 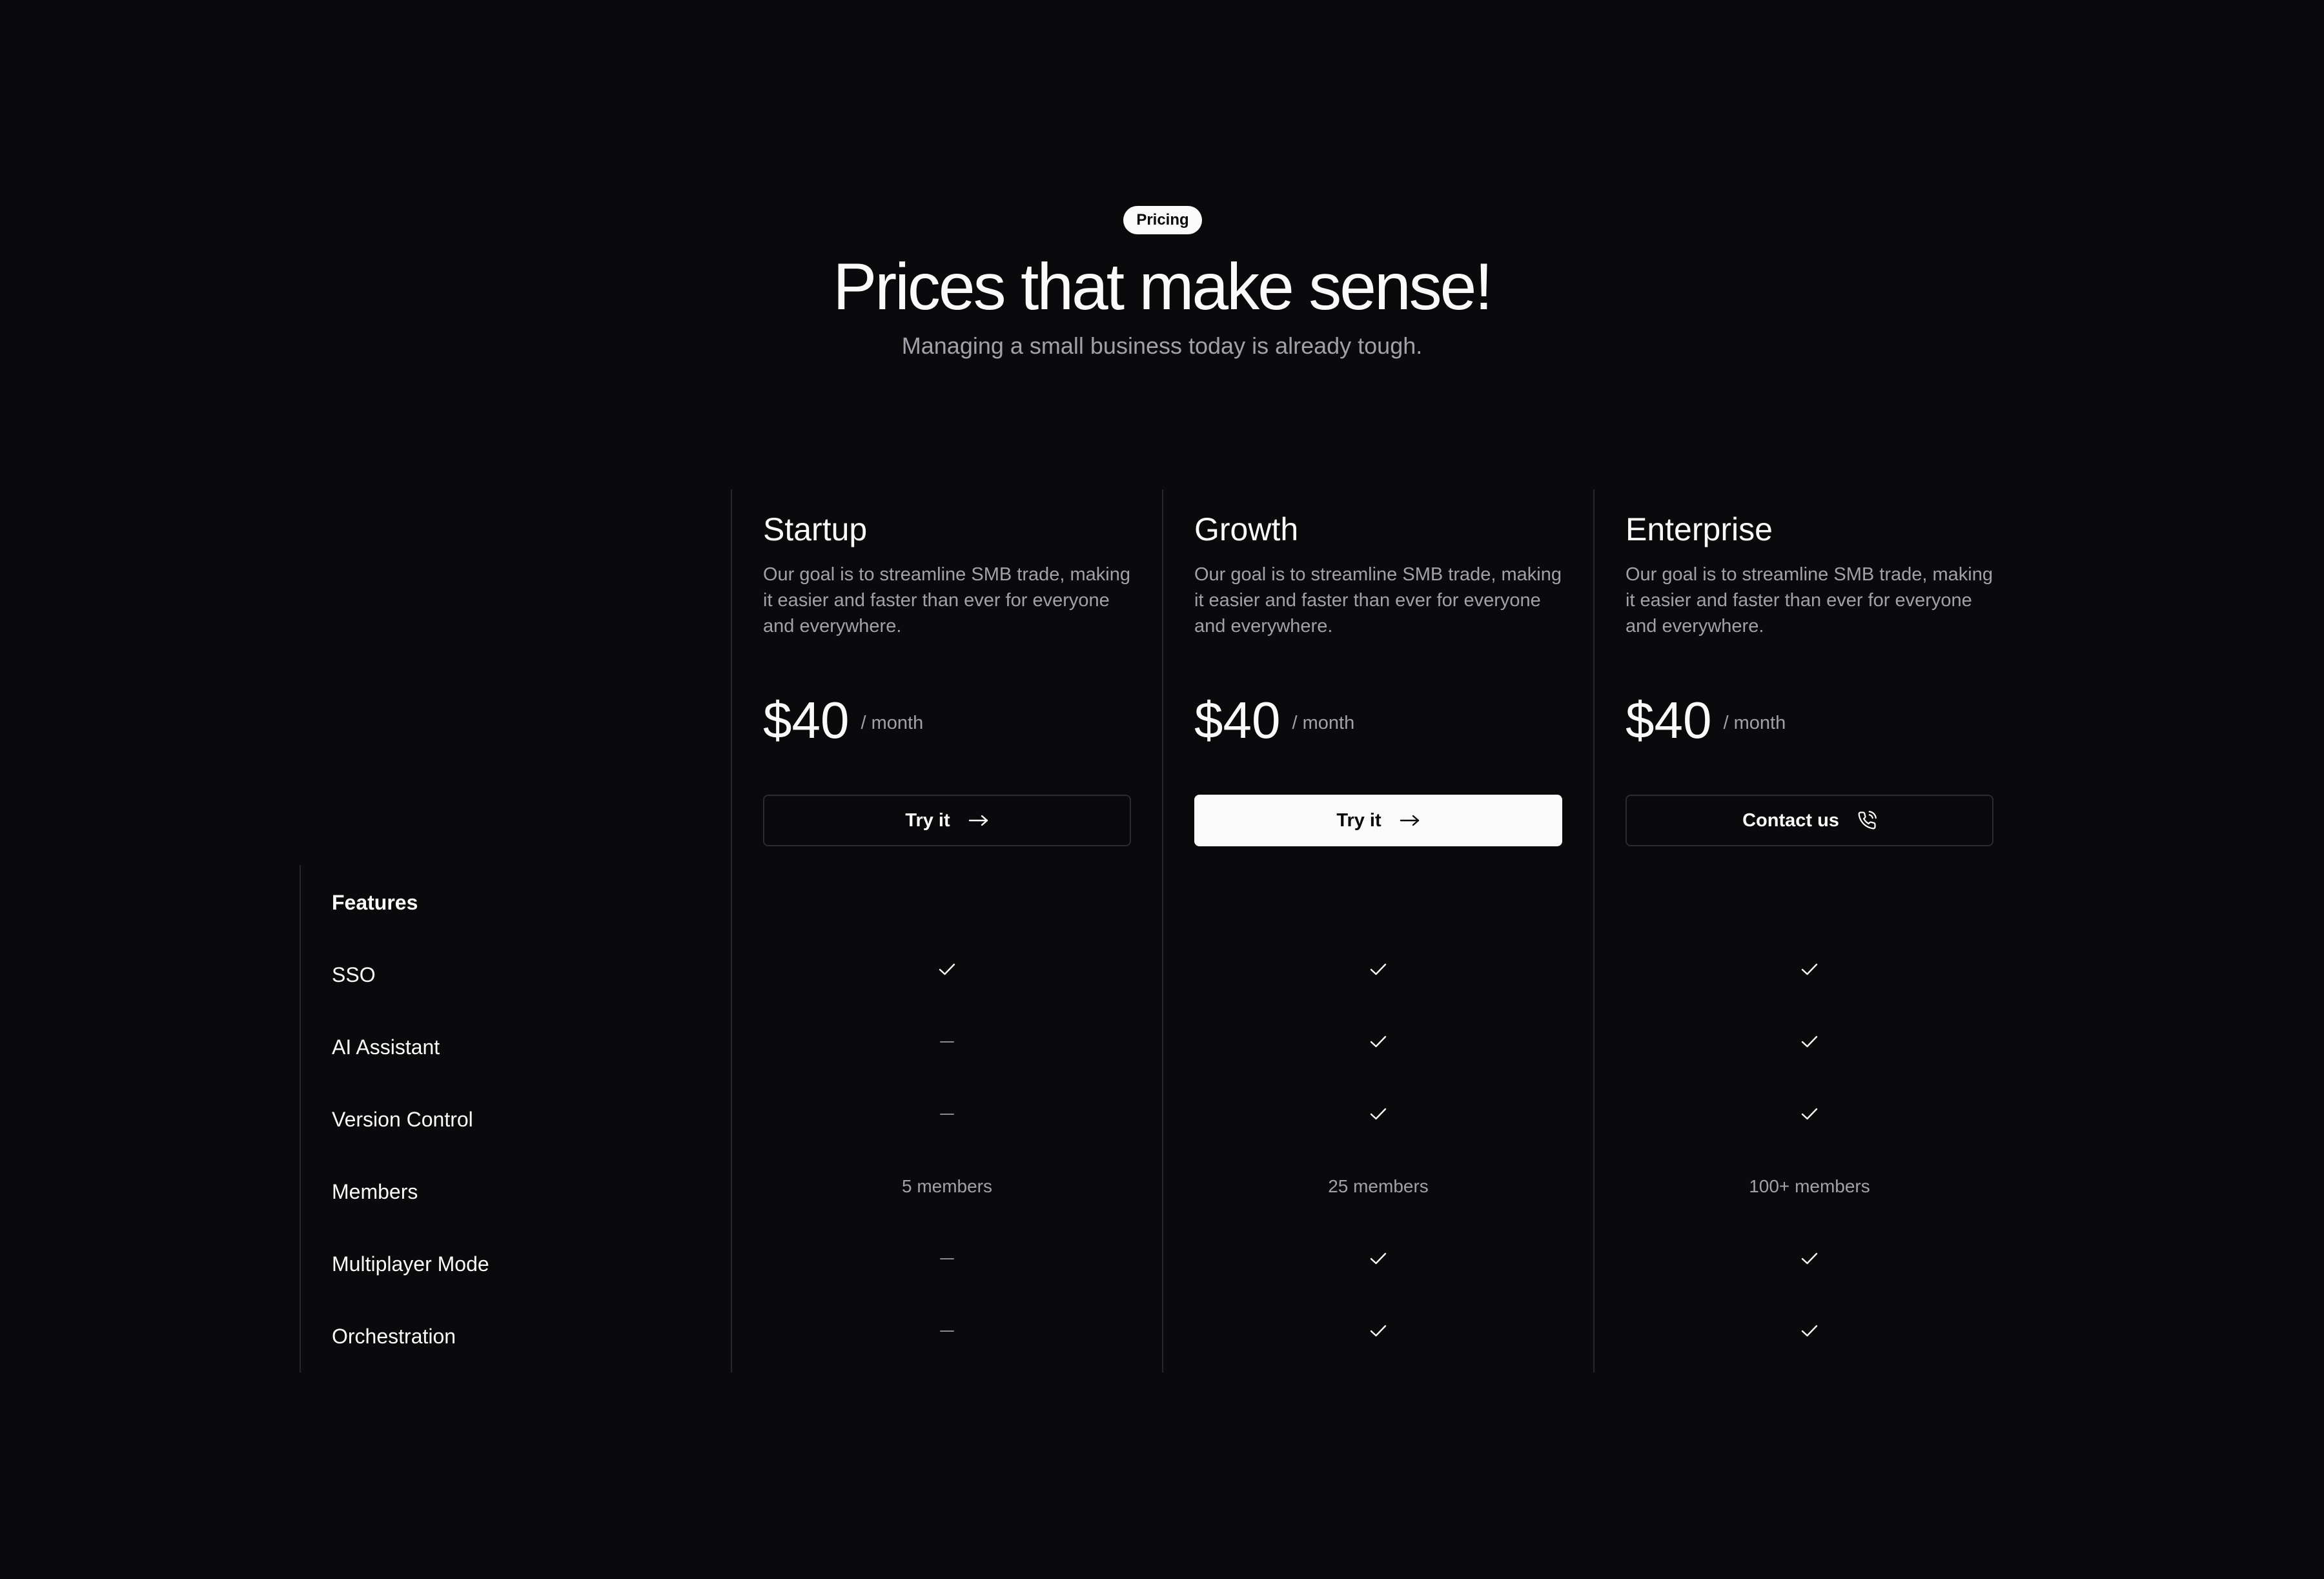 I want to click on try-it-button-startup: Try it, so click(x=947, y=820).